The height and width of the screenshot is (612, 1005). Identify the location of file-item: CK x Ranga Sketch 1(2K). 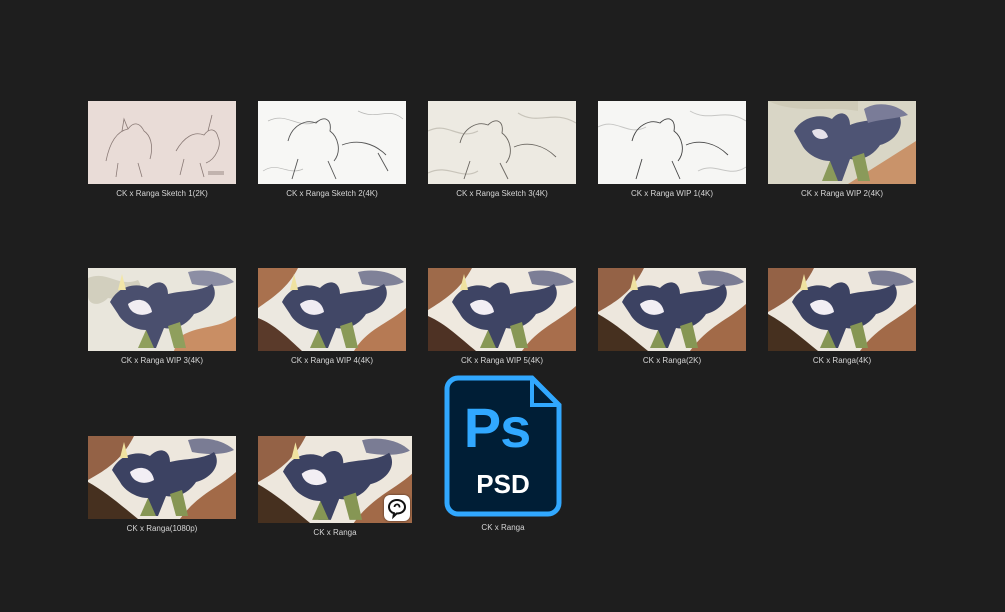
(162, 150).